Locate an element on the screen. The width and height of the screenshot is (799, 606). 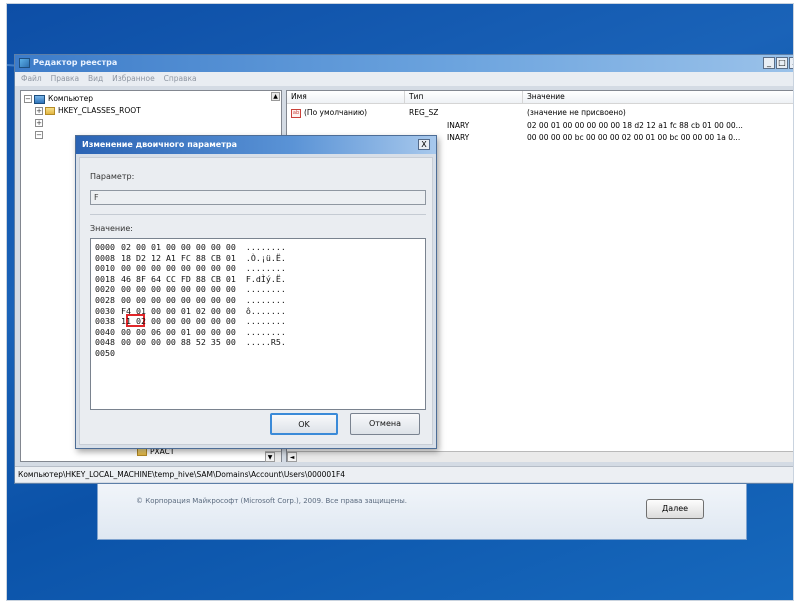
hex-bytes: 00 00 00 00 88 52 35 00 is located at coordinates (178, 342).